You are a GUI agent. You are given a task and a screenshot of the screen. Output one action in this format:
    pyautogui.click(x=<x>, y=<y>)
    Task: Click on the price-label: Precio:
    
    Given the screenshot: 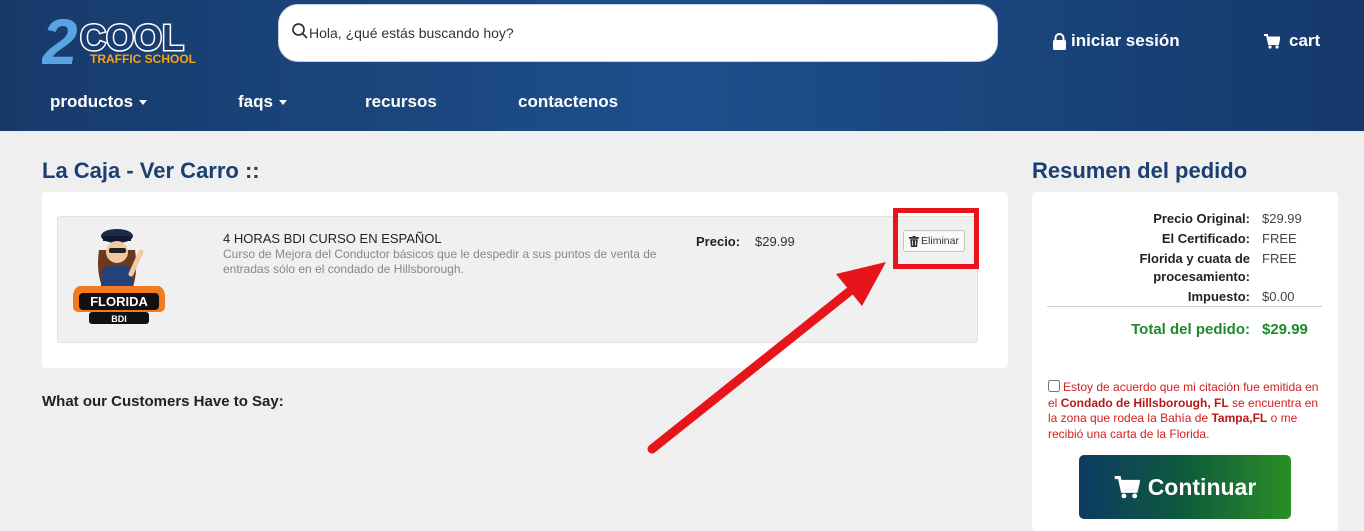 What is the action you would take?
    pyautogui.click(x=718, y=241)
    